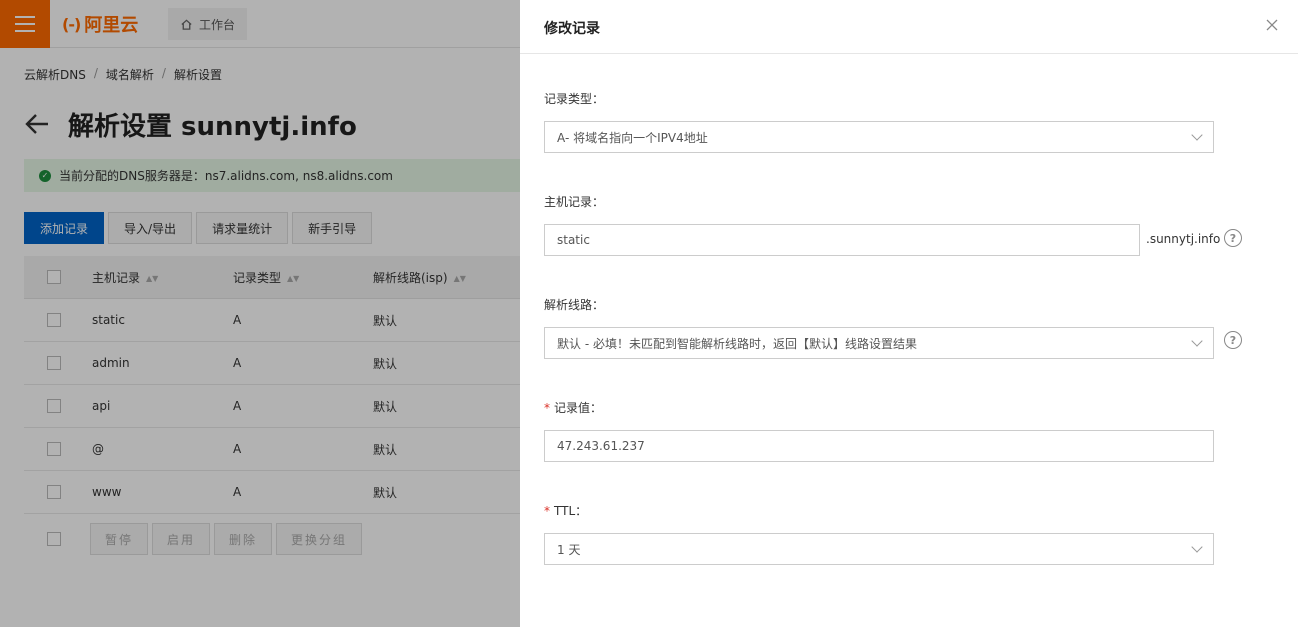 Image resolution: width=1298 pixels, height=627 pixels. What do you see at coordinates (601, 446) in the screenshot?
I see `record-value-value: 47.243.61.237` at bounding box center [601, 446].